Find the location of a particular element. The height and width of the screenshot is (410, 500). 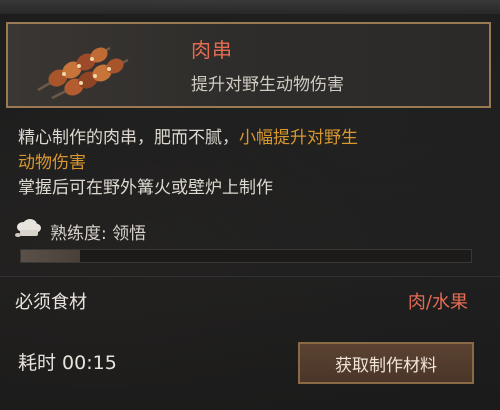

get-materials-button: 获取制作材料 is located at coordinates (386, 363).